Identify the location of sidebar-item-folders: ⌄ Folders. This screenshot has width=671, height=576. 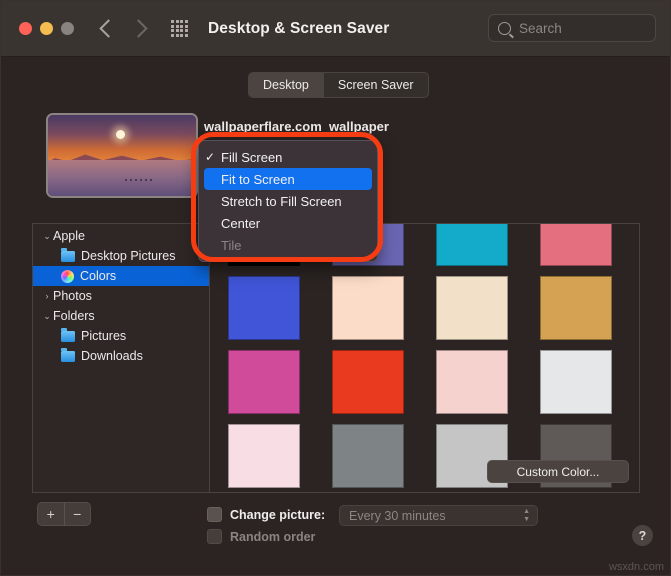
(121, 316).